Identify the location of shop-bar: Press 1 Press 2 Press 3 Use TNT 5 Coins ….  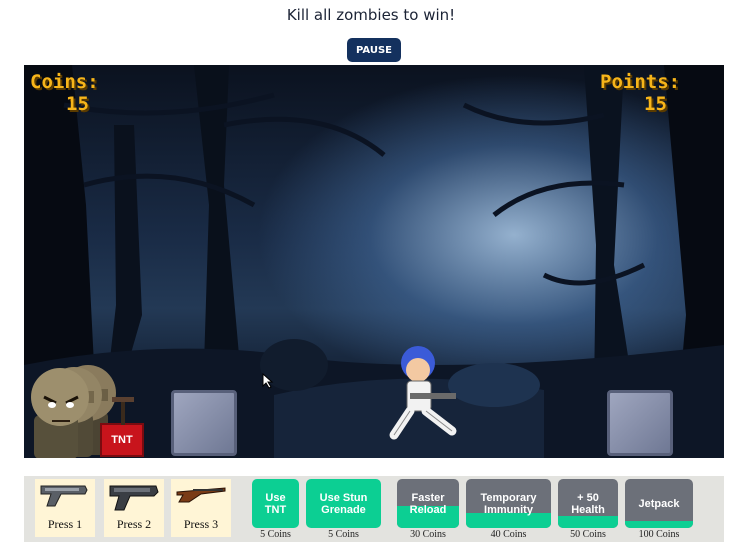
(374, 509).